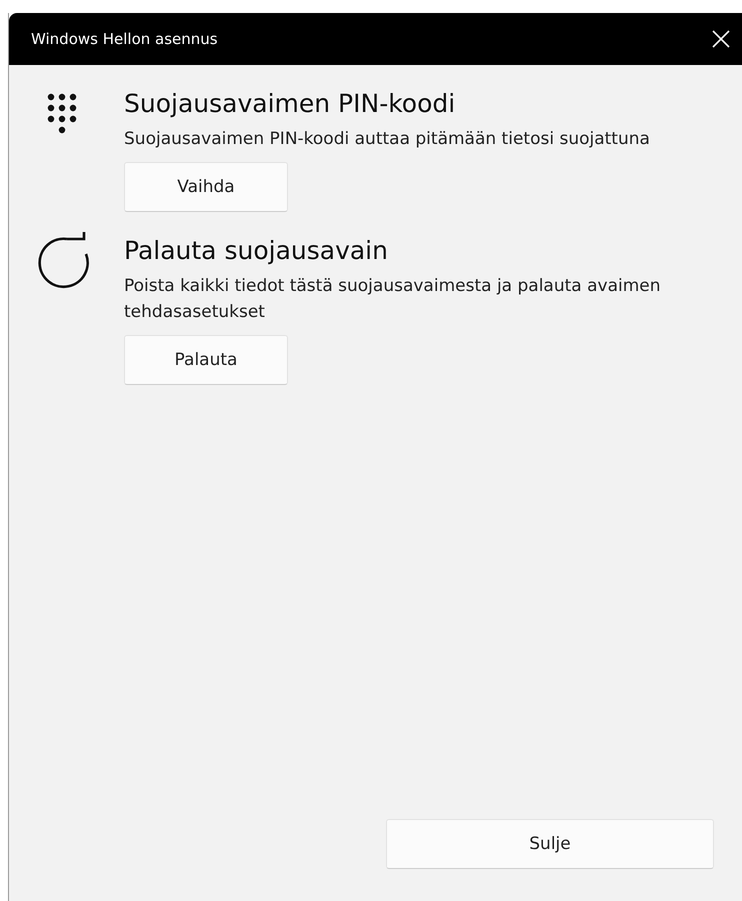 The image size is (742, 901). I want to click on action-button: Palauta, so click(206, 360).